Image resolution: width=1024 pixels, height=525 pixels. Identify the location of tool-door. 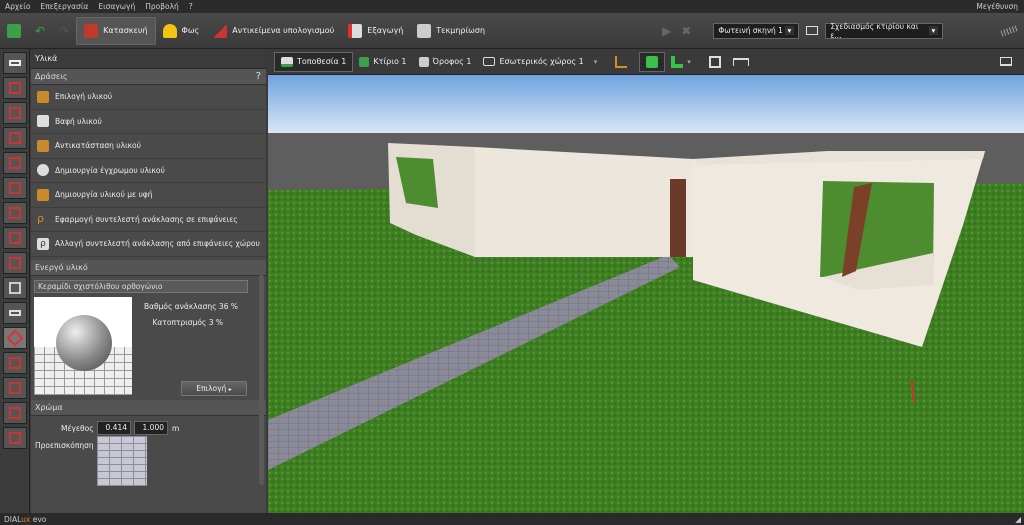
(15, 138).